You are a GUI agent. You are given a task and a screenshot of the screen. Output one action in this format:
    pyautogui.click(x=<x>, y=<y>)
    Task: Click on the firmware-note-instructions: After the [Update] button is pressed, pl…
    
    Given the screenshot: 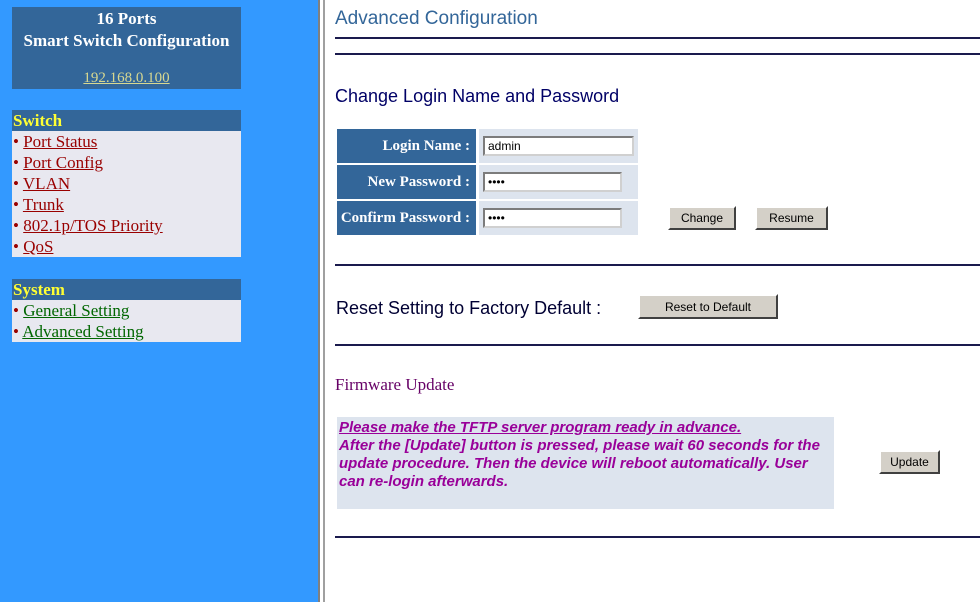 What is the action you would take?
    pyautogui.click(x=579, y=463)
    